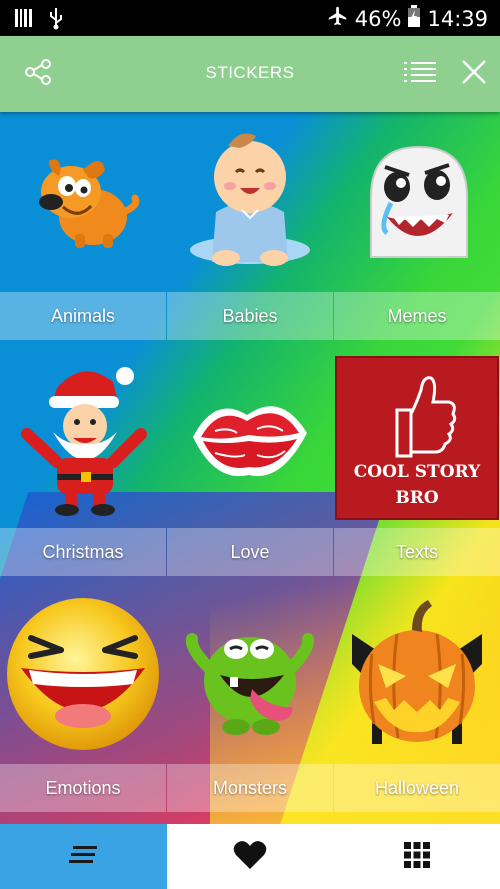 Image resolution: width=500 pixels, height=889 pixels. I want to click on close-button, so click(474, 74).